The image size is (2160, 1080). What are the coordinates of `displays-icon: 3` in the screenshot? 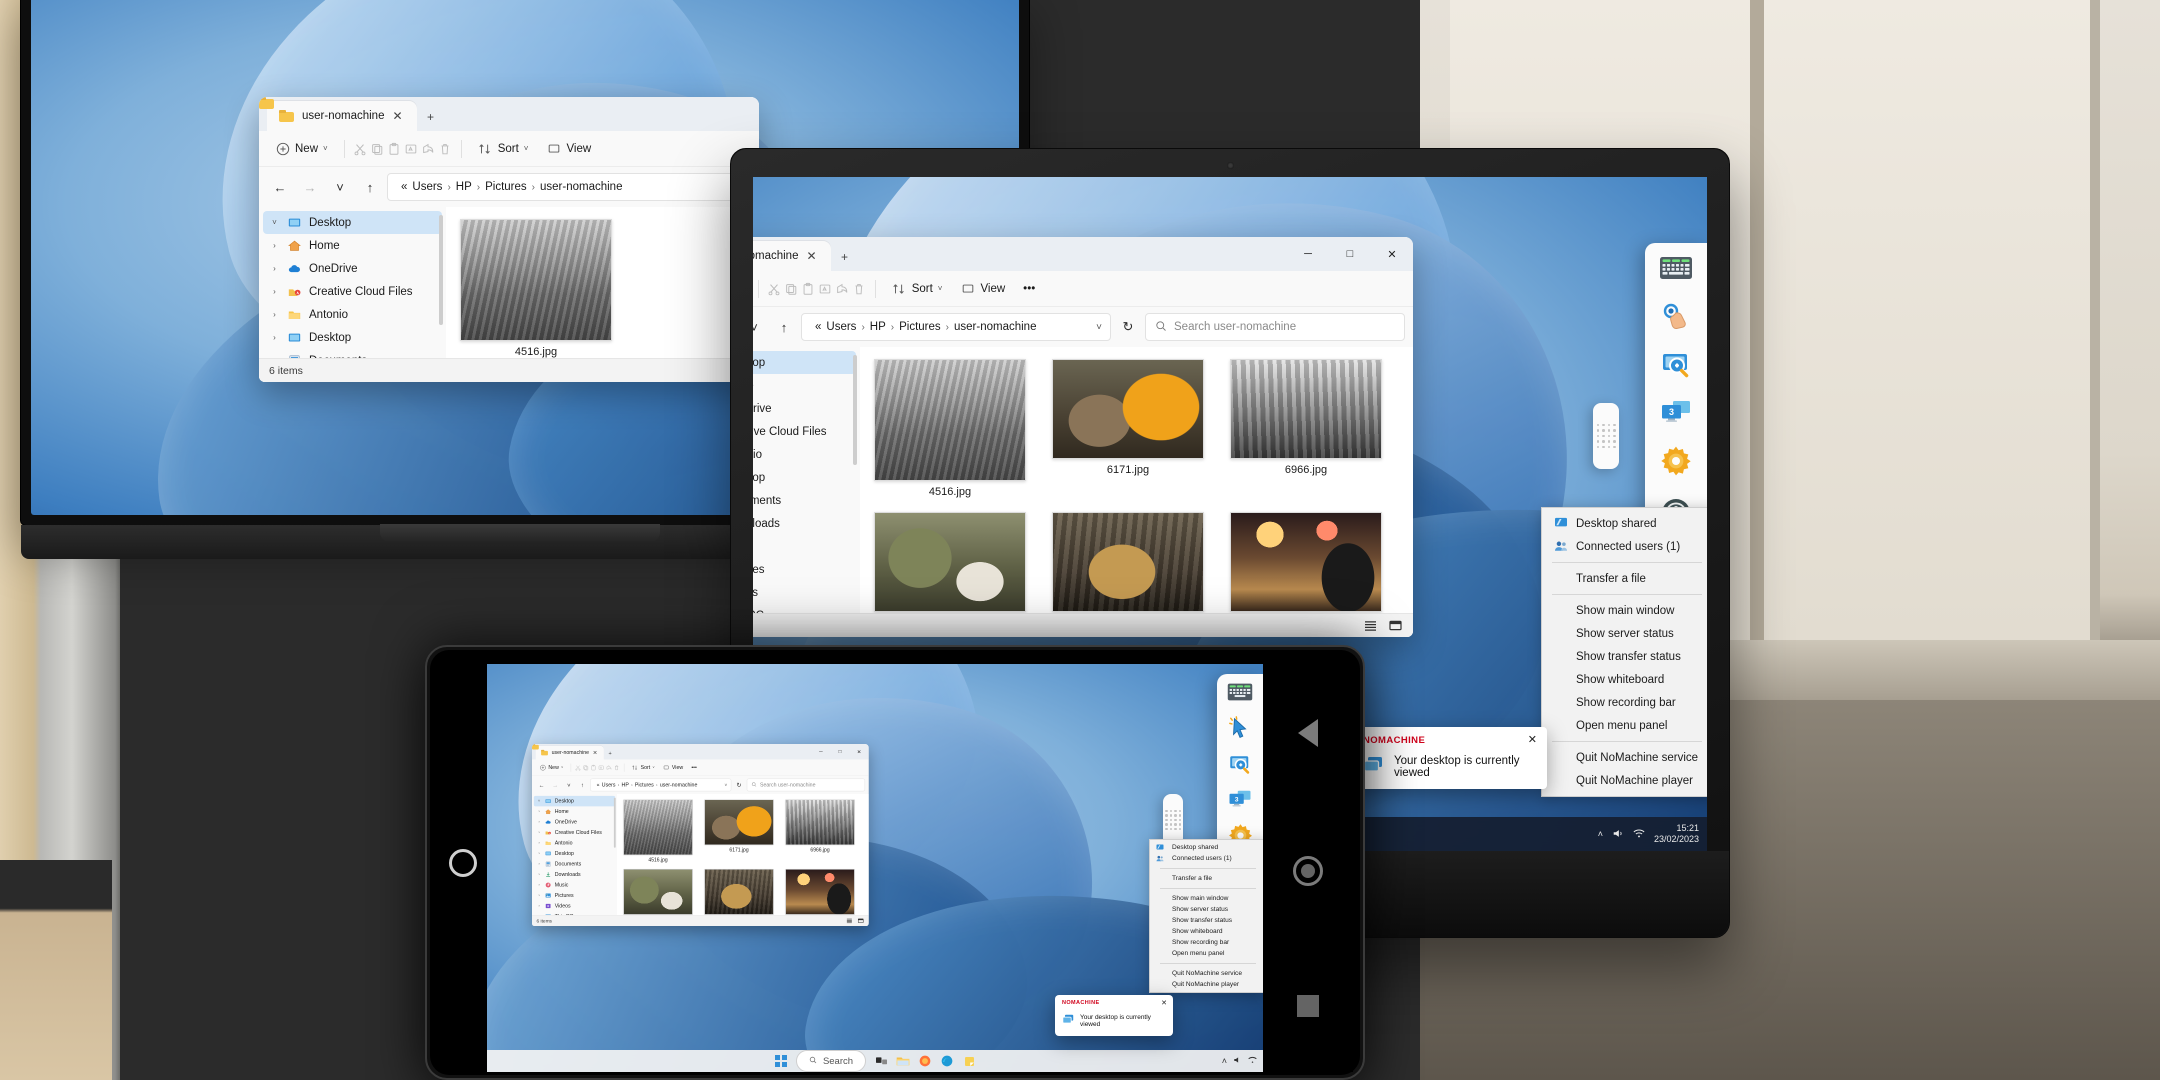 It's located at (1240, 799).